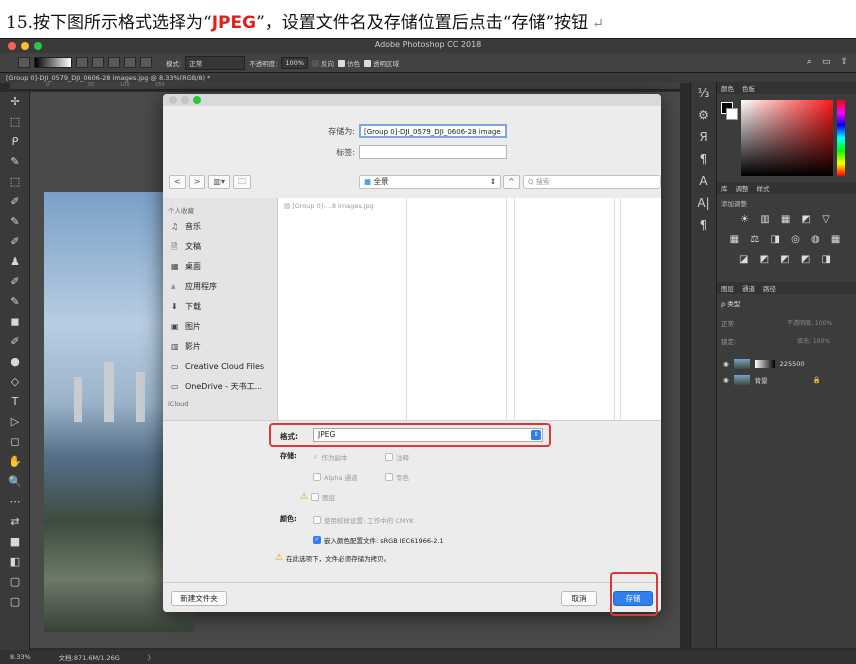 This screenshot has width=856, height=664. What do you see at coordinates (15, 562) in the screenshot?
I see `tool-button: ◧` at bounding box center [15, 562].